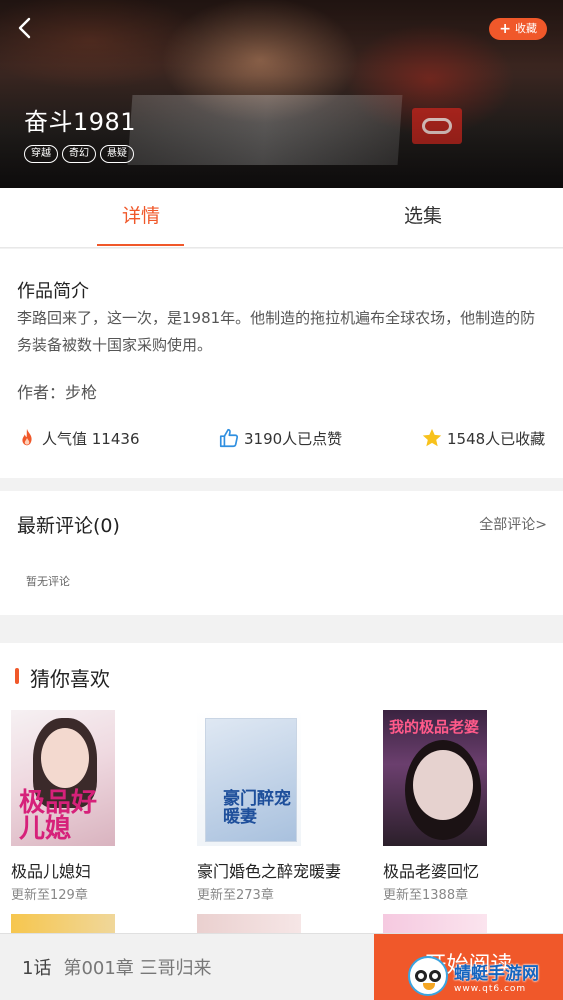  I want to click on book-name: 豪门婚色之醉宠暖妻, so click(269, 871).